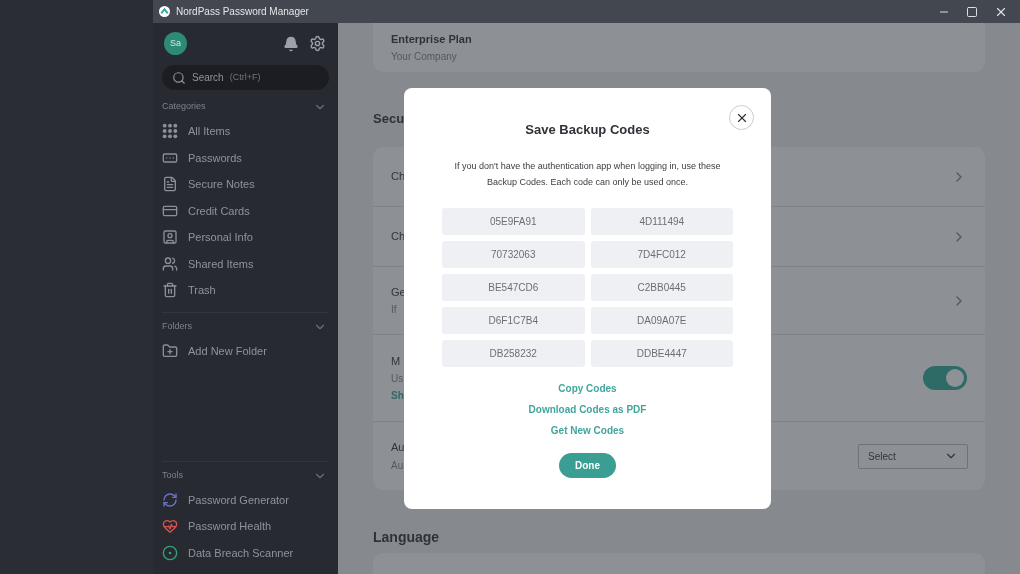  What do you see at coordinates (513, 320) in the screenshot?
I see `backup-code: D6F1C7B4` at bounding box center [513, 320].